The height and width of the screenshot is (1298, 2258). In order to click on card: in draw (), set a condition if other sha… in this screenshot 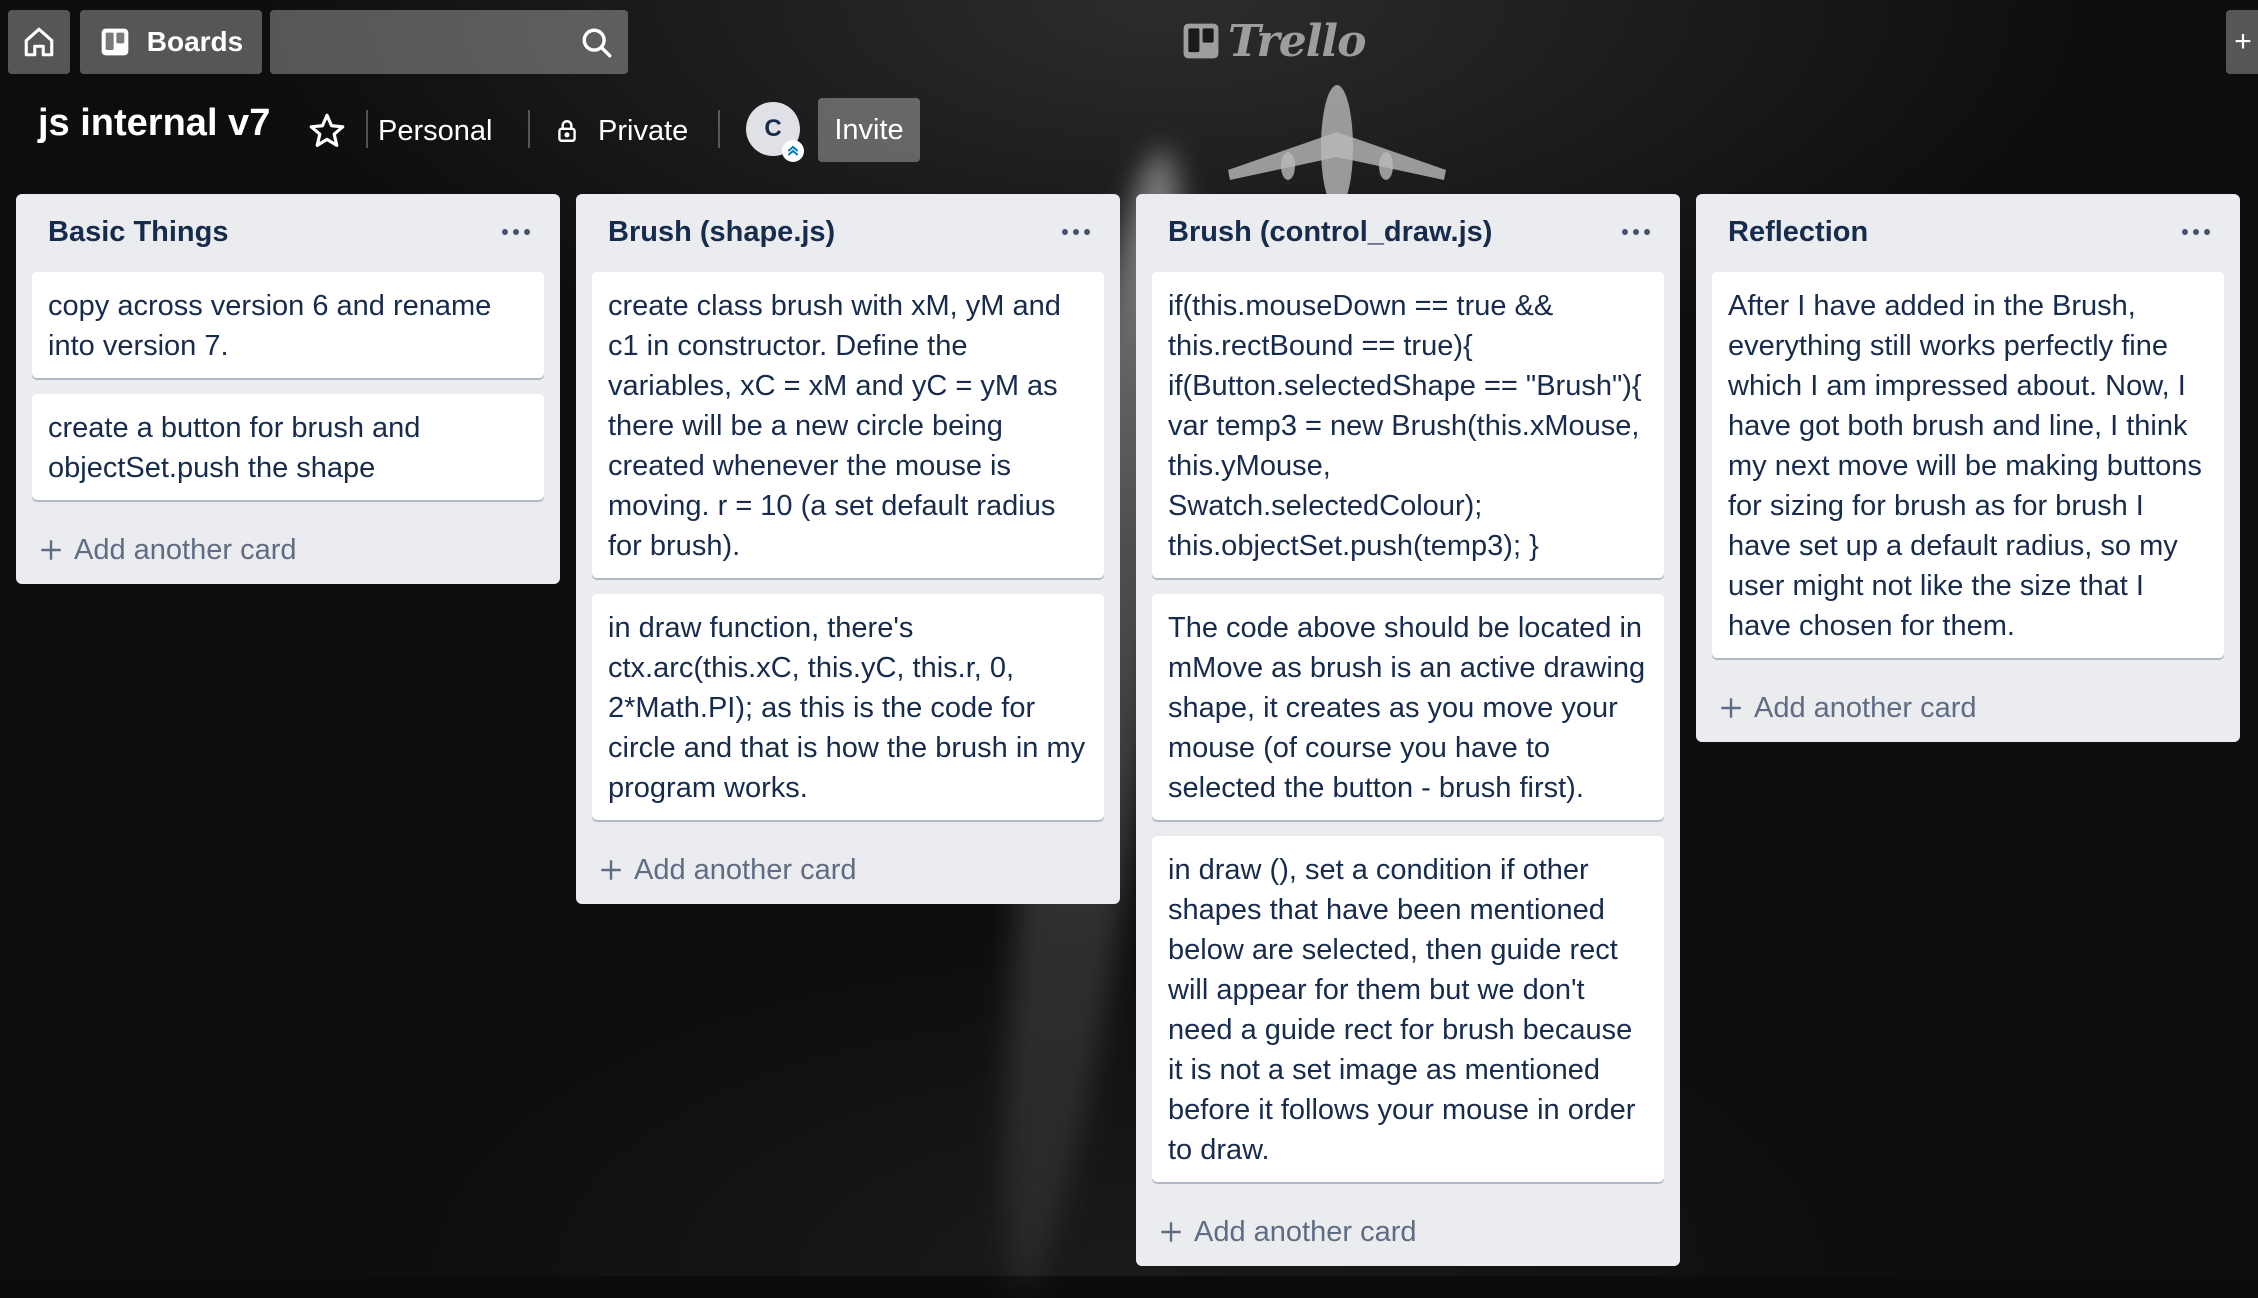, I will do `click(1408, 1009)`.